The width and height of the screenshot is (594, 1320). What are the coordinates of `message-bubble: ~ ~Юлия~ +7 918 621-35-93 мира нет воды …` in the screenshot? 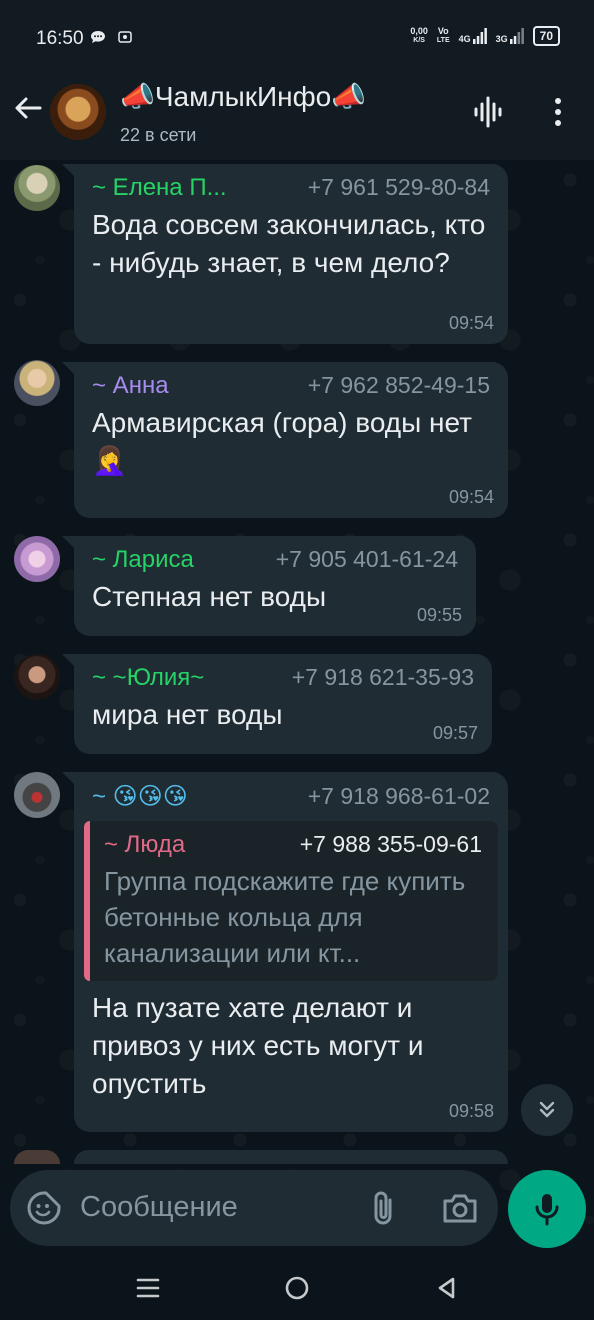 It's located at (277, 704).